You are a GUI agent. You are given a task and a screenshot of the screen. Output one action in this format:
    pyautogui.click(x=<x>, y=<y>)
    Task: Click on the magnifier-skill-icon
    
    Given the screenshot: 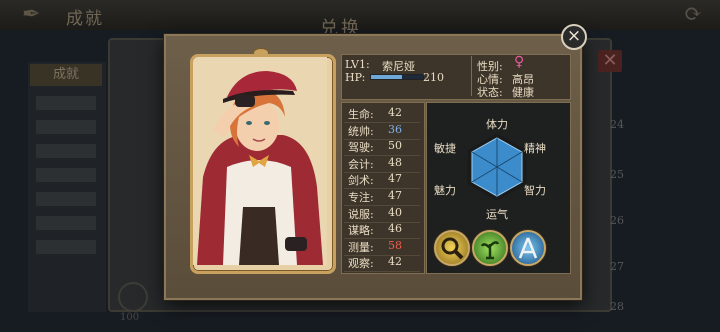 What is the action you would take?
    pyautogui.click(x=452, y=248)
    